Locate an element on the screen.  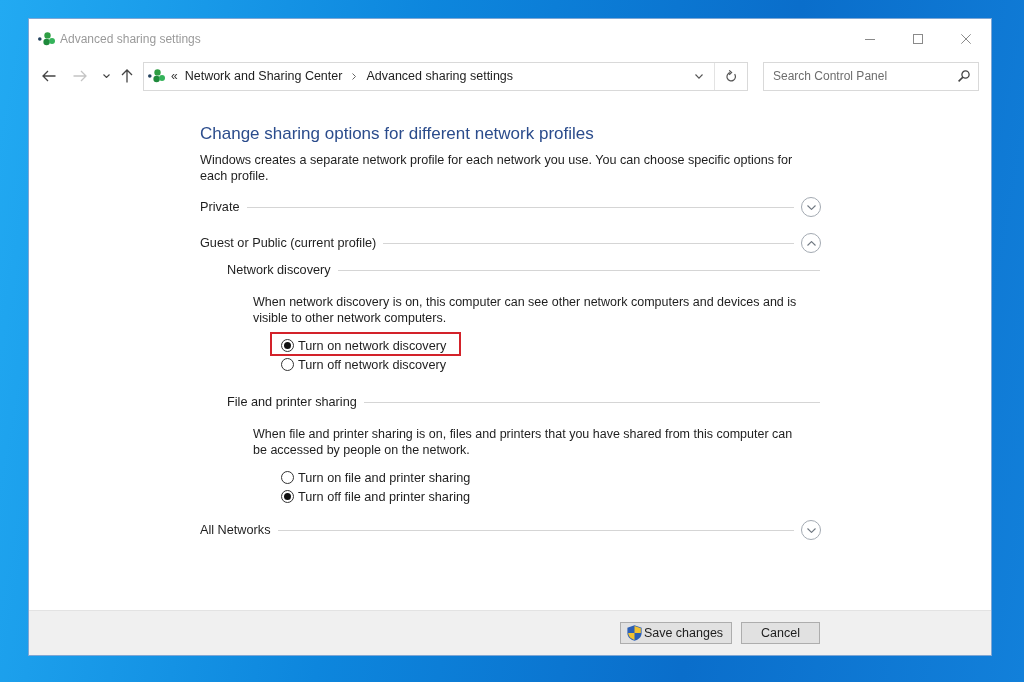
search-icon is located at coordinates (964, 75).